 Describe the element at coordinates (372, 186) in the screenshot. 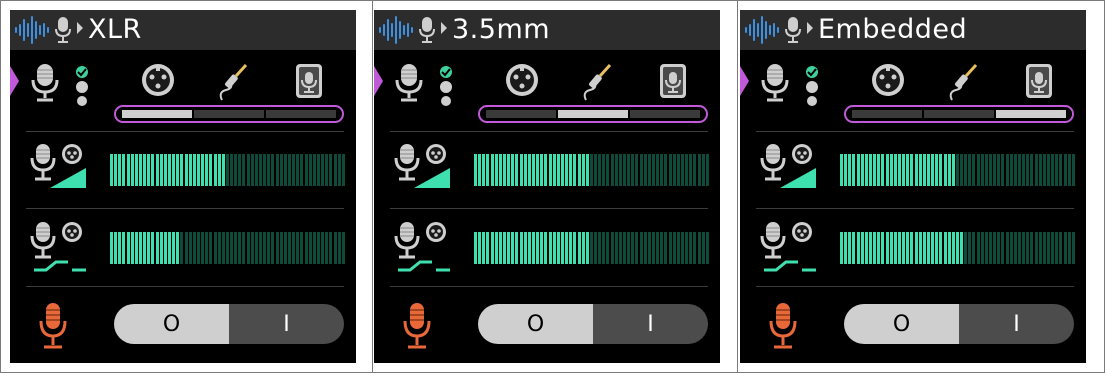

I see `panel-divider` at that location.